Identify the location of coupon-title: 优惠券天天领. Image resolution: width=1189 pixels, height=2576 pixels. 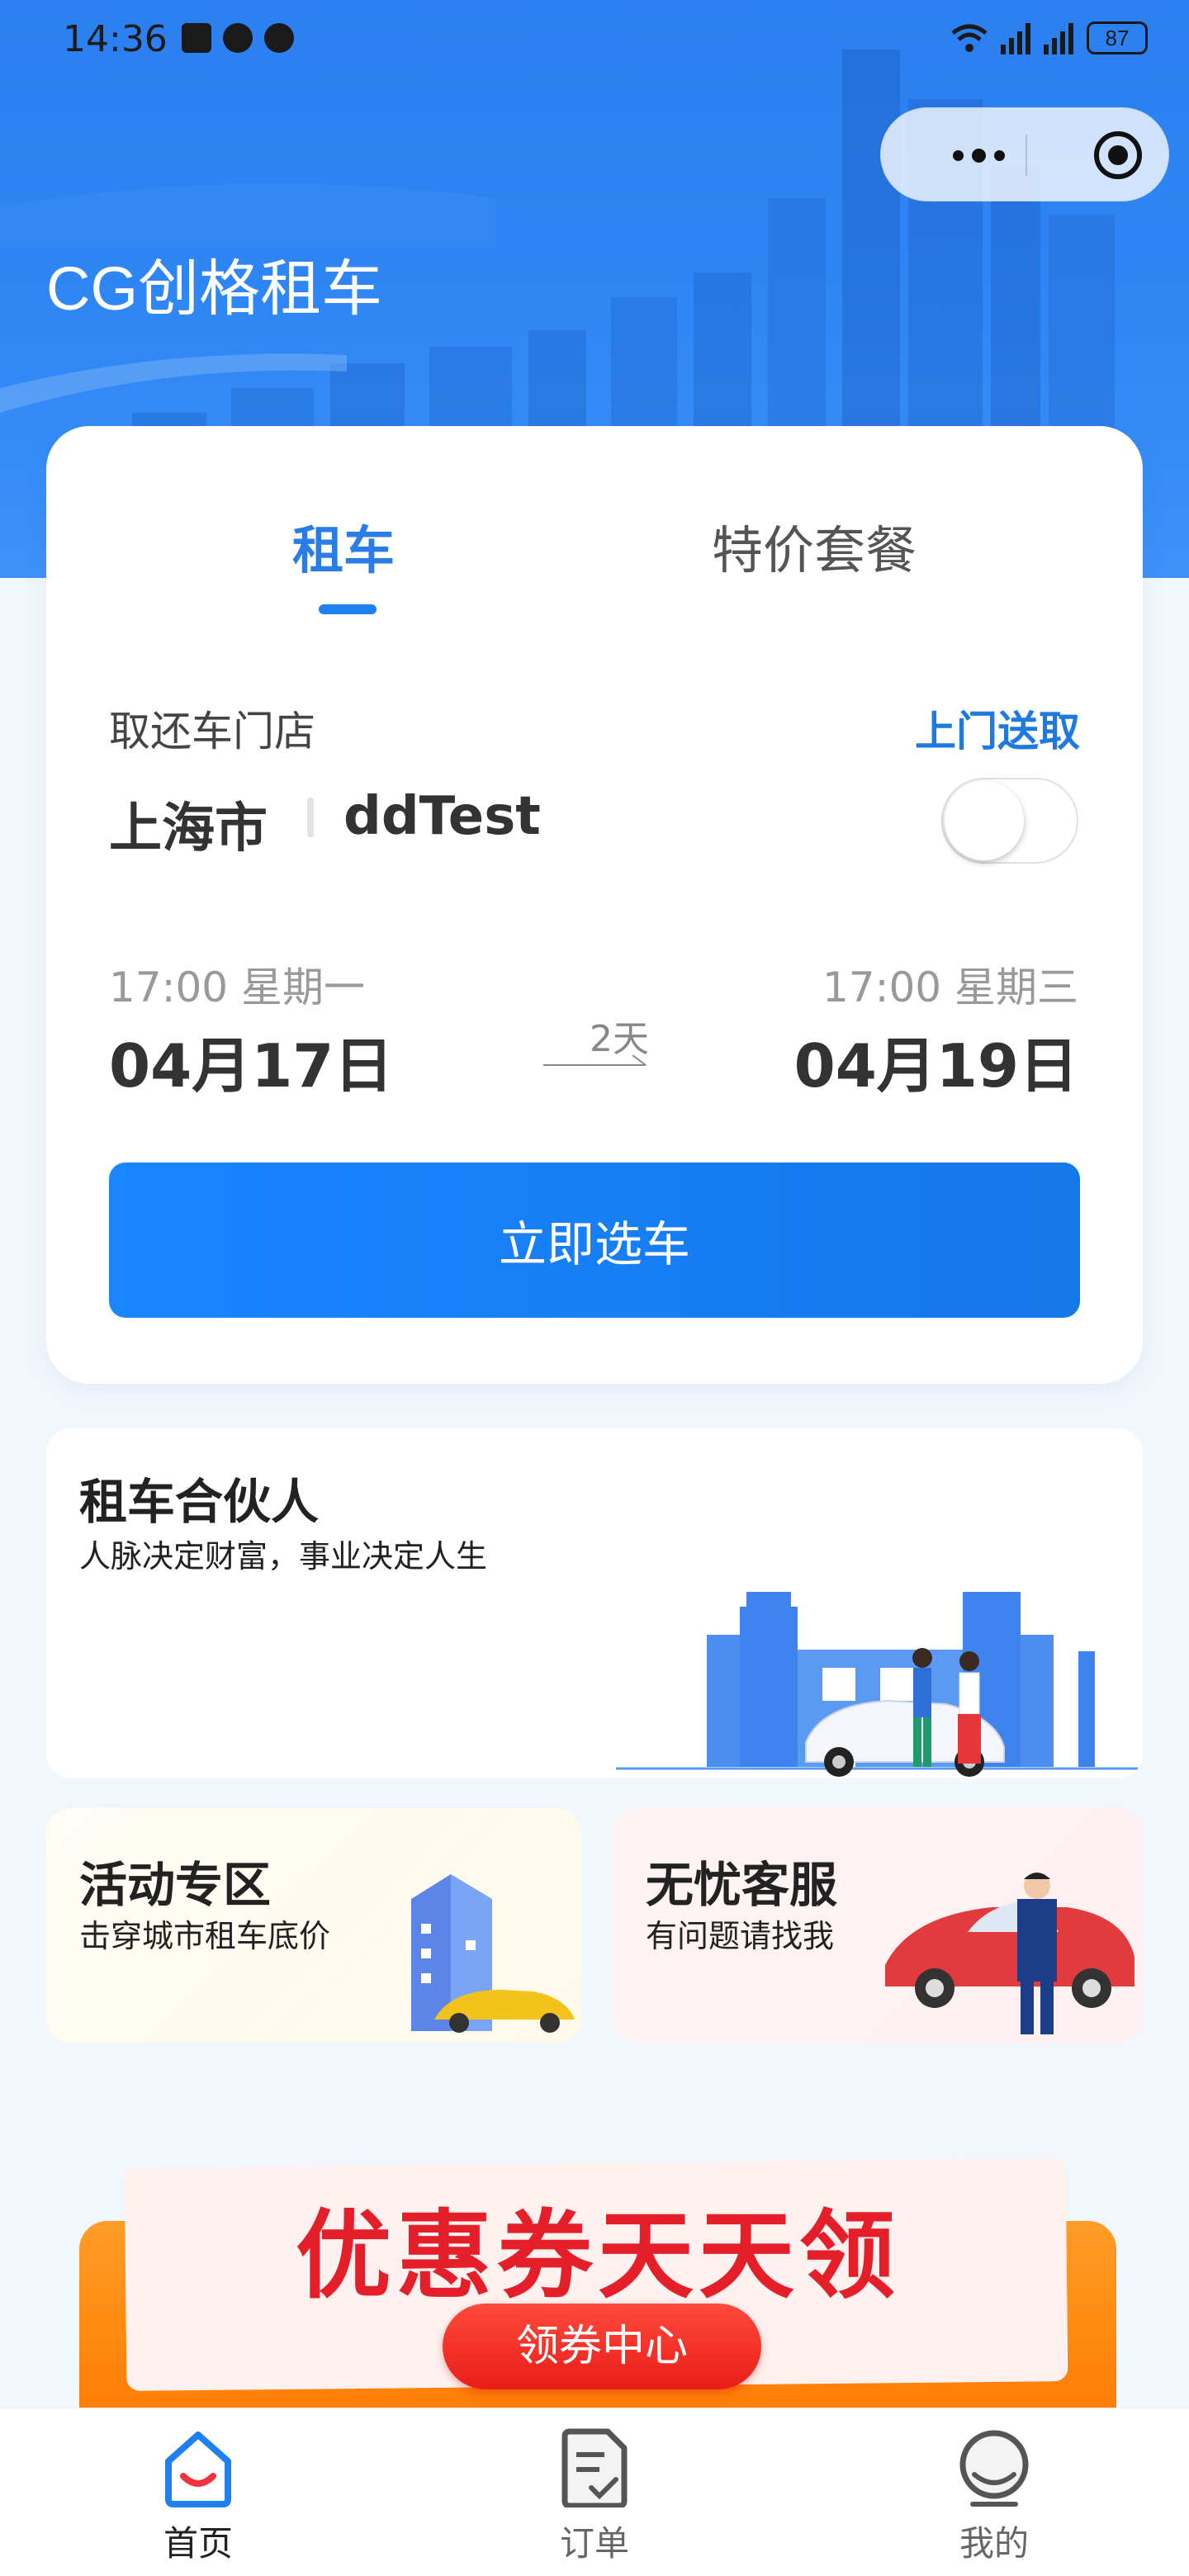
(598, 2256).